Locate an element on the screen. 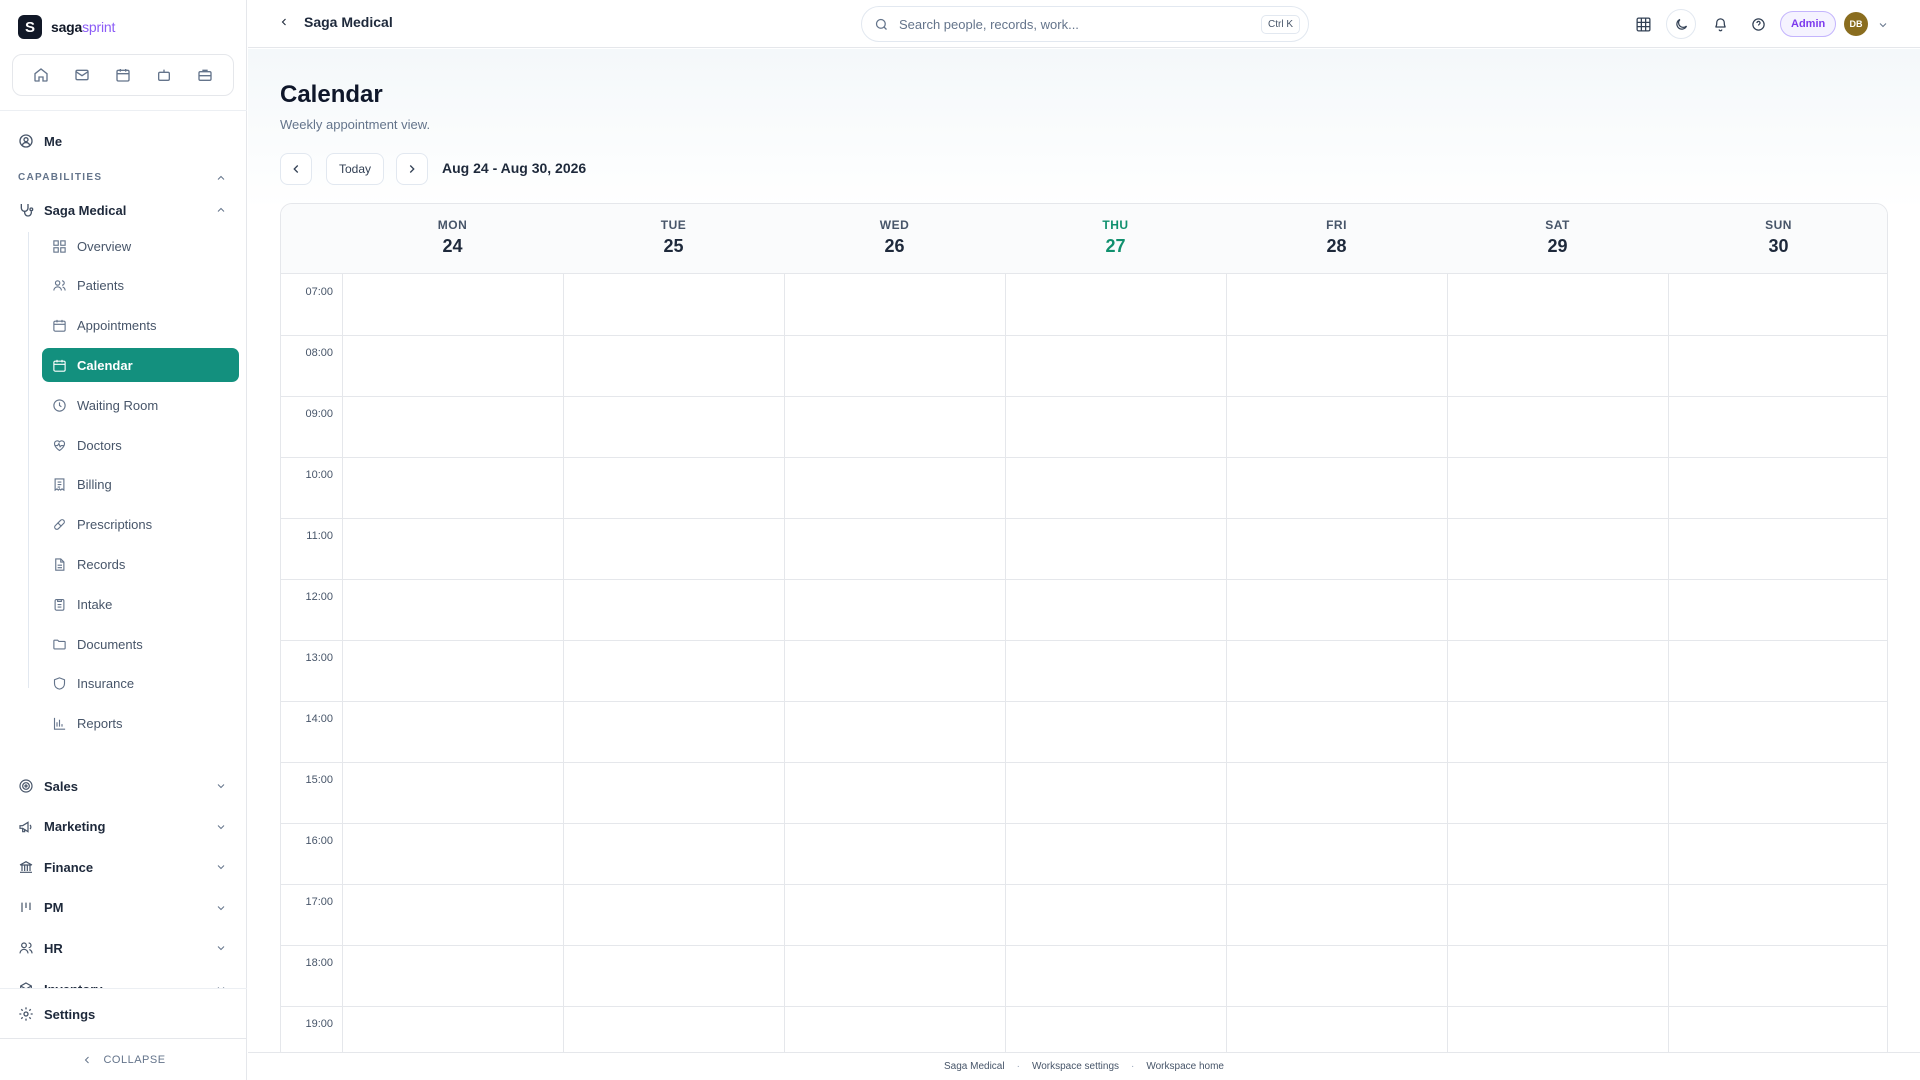 The image size is (1920, 1080). footer-link: Saga Medical is located at coordinates (974, 1066).